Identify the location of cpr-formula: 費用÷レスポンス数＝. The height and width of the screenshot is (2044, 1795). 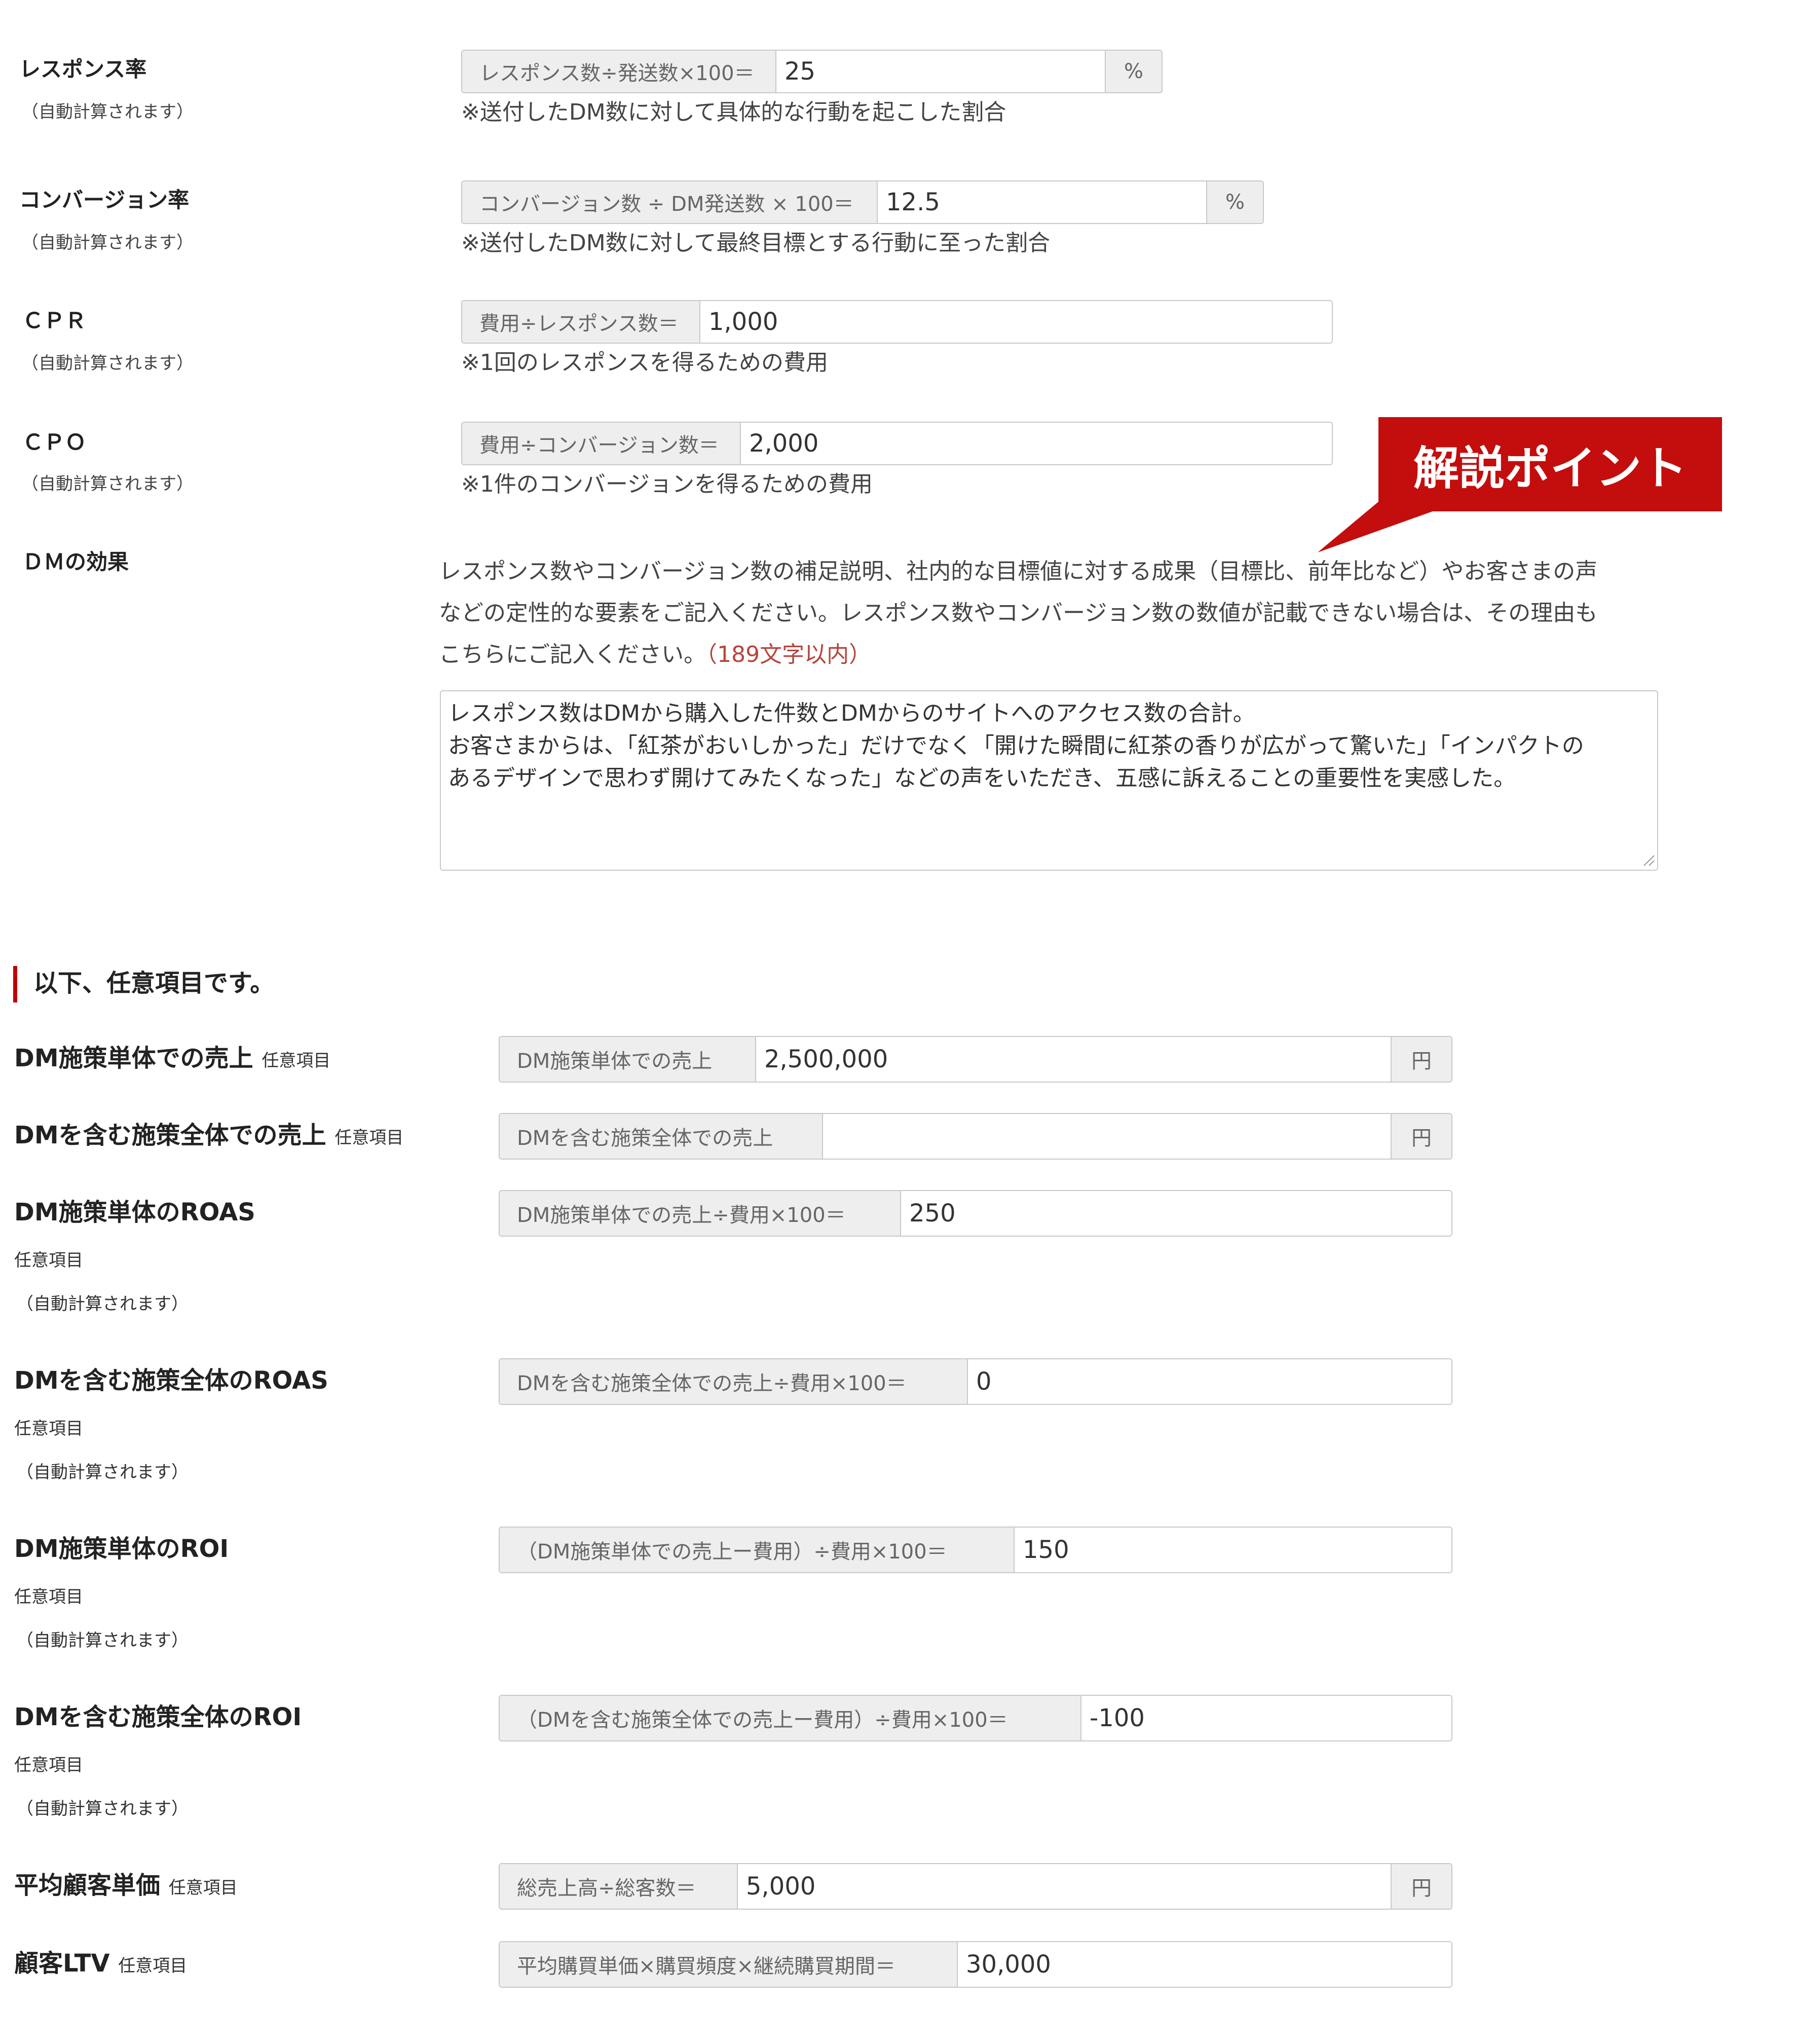
(581, 322).